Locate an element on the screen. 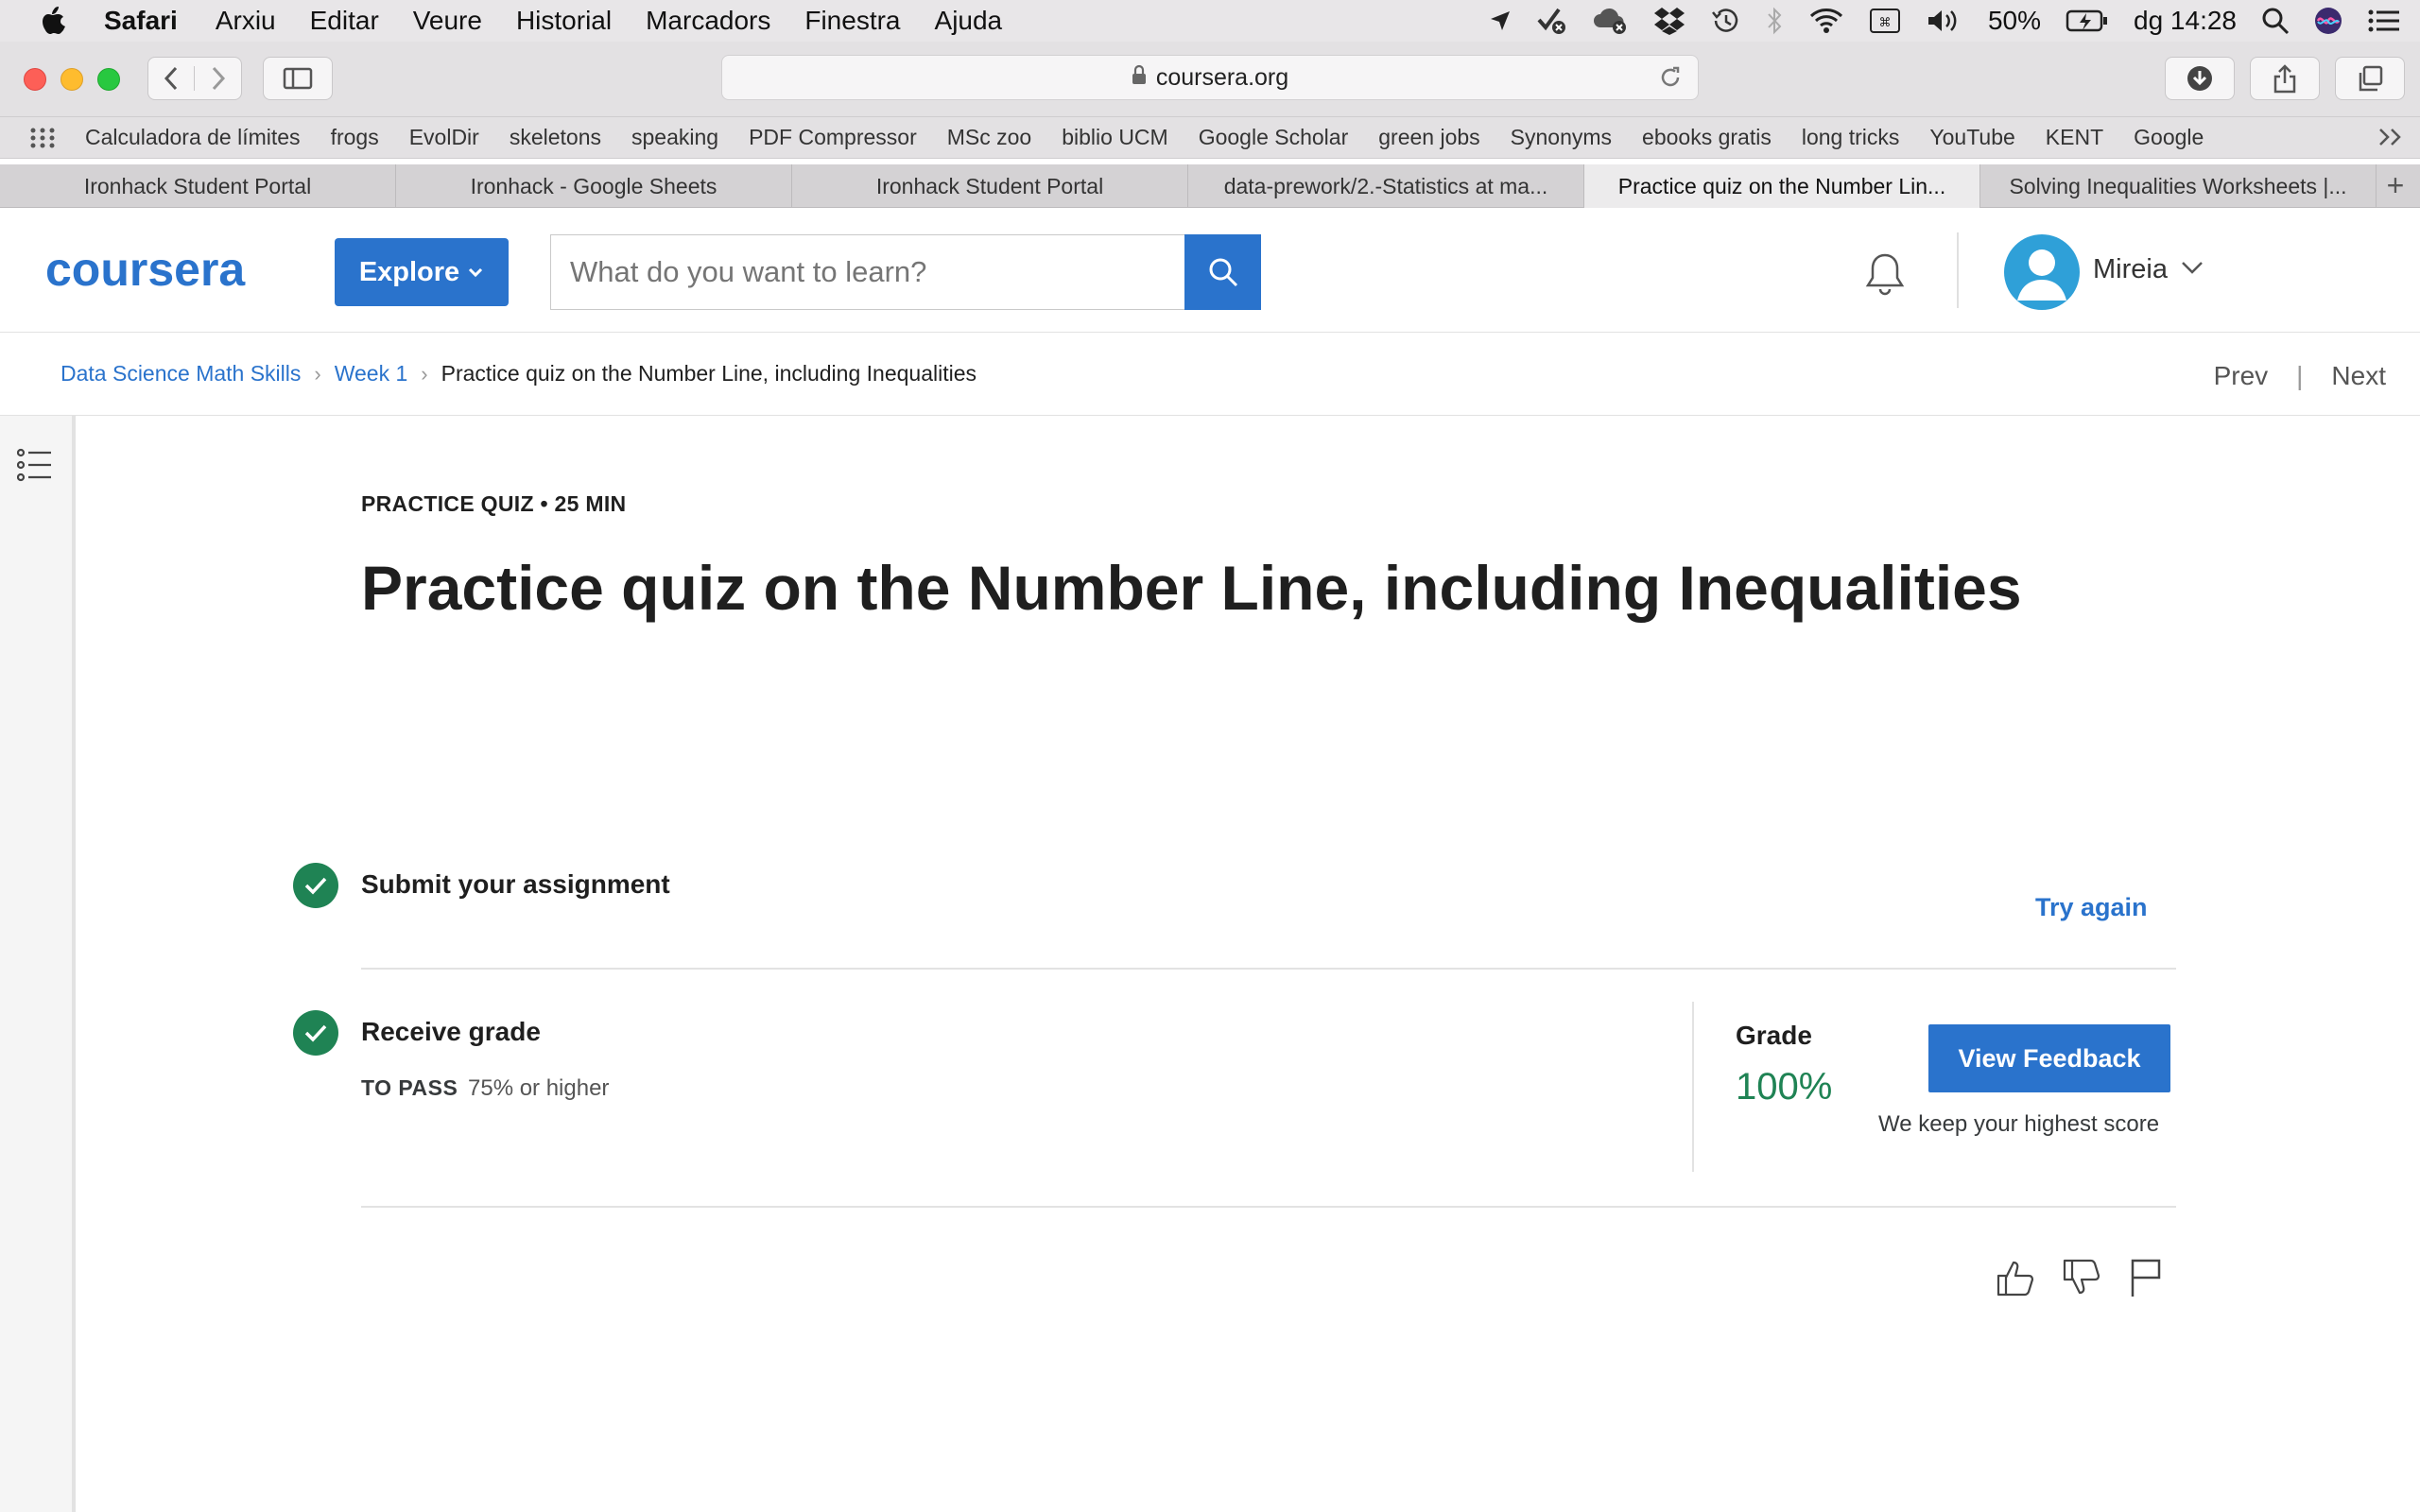  cloud-sync-icon is located at coordinates (1611, 21).